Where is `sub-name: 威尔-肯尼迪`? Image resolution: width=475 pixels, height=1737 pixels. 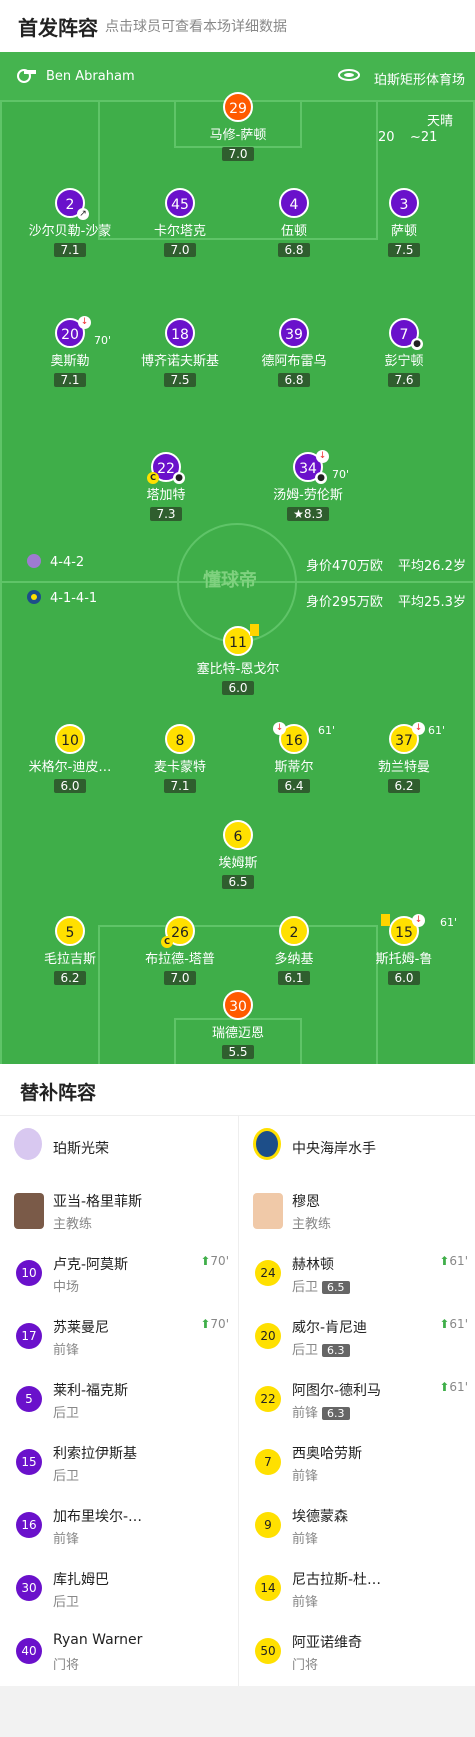 sub-name: 威尔-肯尼迪 is located at coordinates (330, 1328).